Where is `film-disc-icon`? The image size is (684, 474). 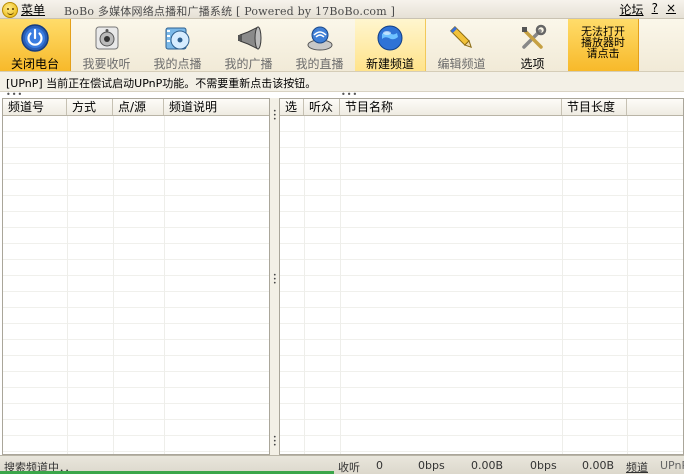
film-disc-icon is located at coordinates (178, 38).